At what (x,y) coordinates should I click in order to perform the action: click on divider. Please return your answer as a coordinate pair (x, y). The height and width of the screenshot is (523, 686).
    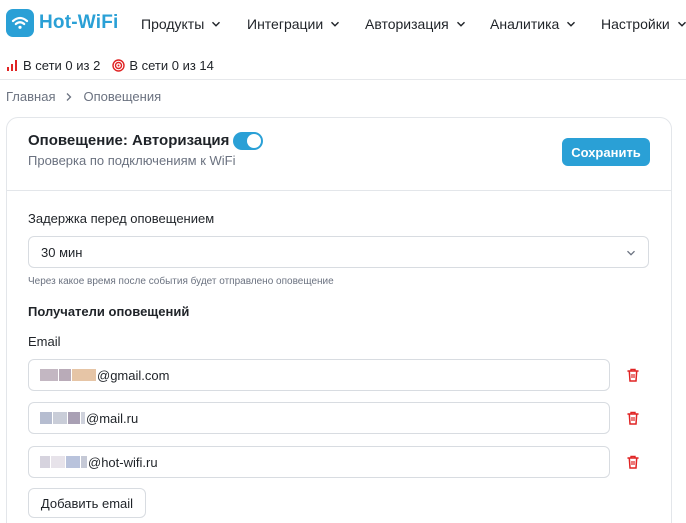
    Looking at the image, I should click on (343, 79).